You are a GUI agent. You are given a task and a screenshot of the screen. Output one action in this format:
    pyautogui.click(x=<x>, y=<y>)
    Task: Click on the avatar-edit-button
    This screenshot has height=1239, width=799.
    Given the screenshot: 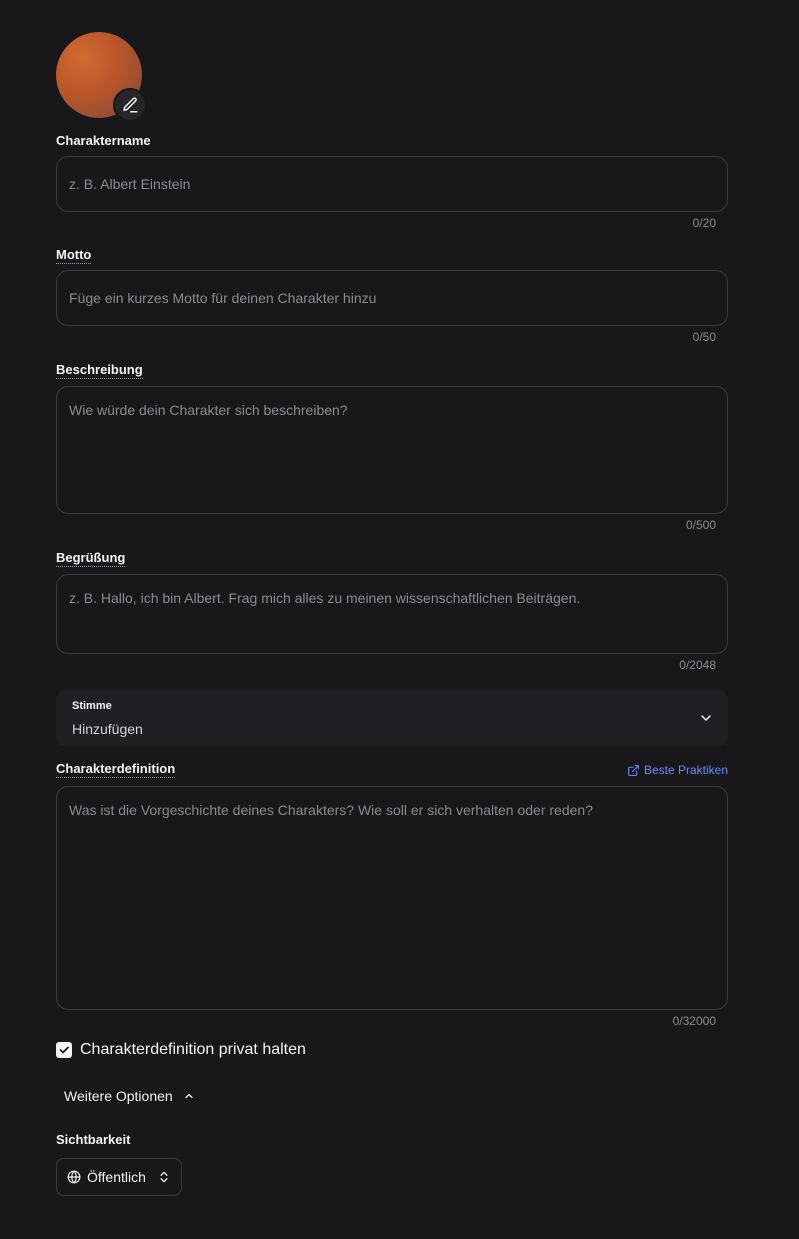 What is the action you would take?
    pyautogui.click(x=130, y=105)
    